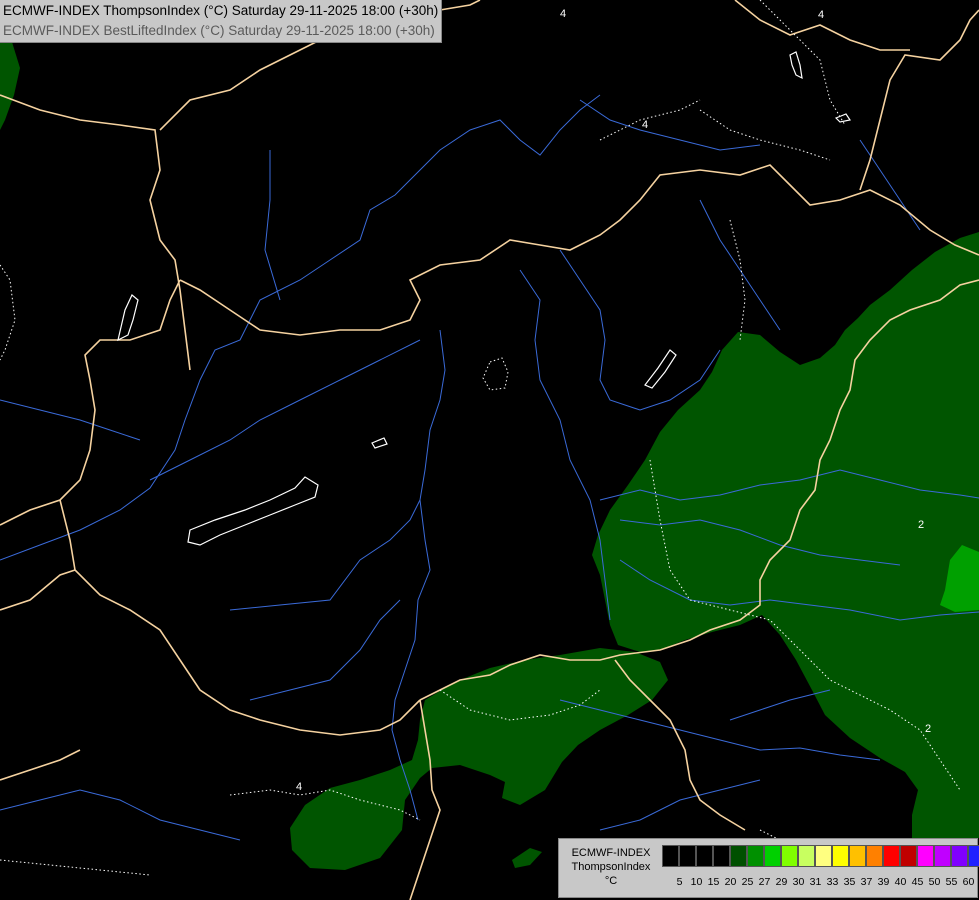  I want to click on legend-level-label: 25, so click(747, 882).